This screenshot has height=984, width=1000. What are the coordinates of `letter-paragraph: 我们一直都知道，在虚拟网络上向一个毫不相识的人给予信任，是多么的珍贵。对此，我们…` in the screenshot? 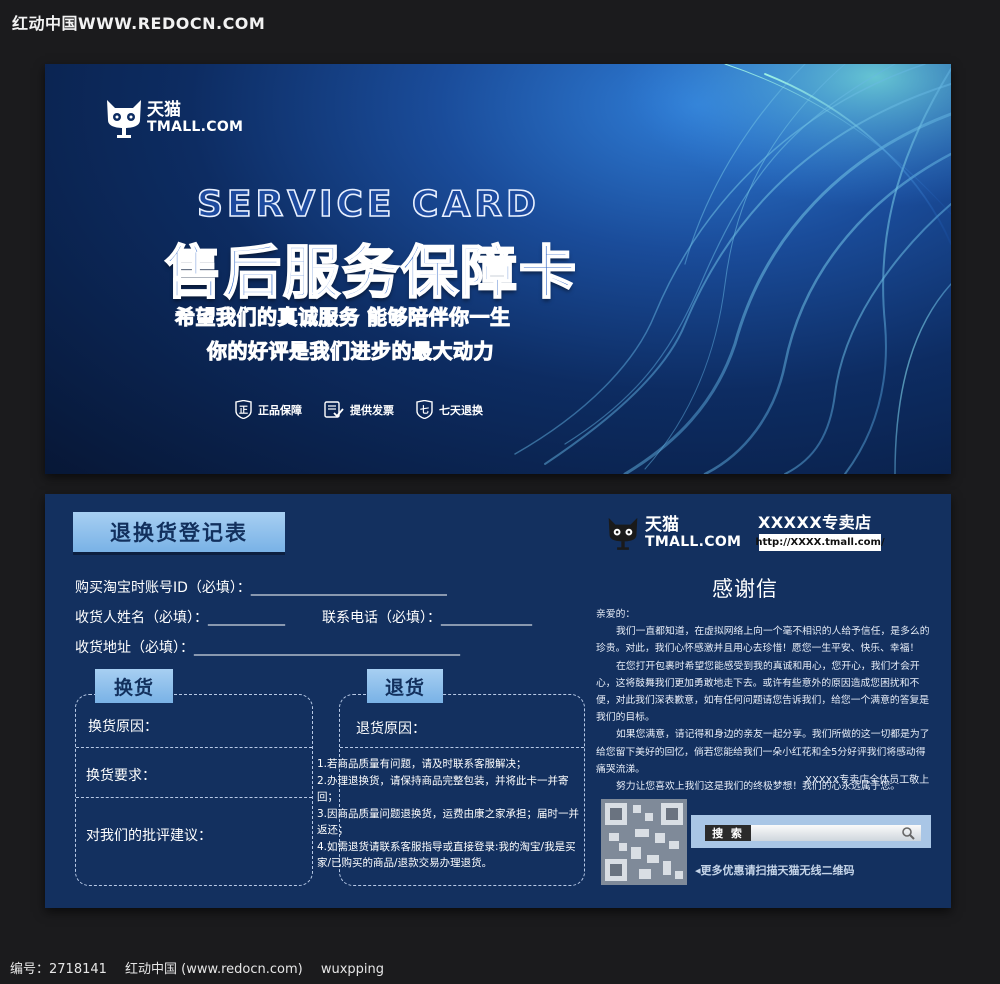 It's located at (763, 640).